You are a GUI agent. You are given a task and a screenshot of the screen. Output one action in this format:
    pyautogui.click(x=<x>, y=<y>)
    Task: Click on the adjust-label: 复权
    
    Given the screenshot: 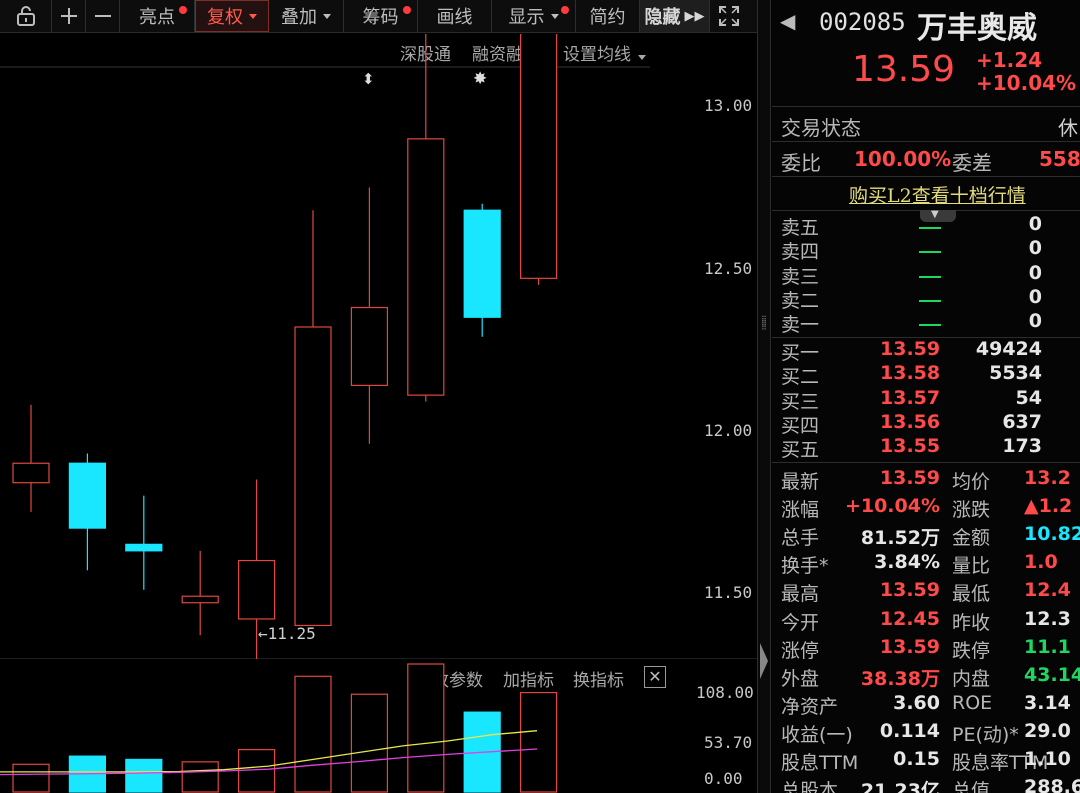 What is the action you would take?
    pyautogui.click(x=225, y=17)
    